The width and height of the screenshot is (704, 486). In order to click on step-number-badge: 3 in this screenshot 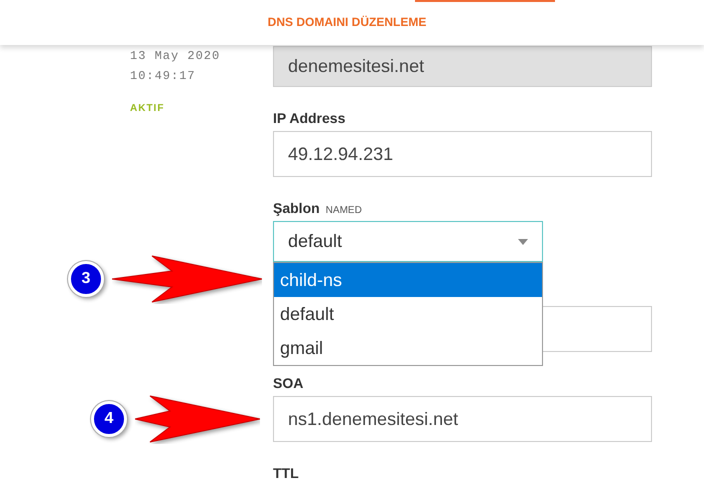, I will do `click(86, 279)`.